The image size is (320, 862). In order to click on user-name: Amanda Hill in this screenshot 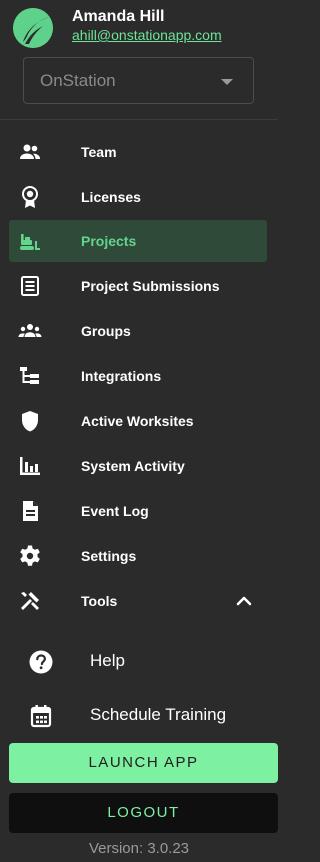, I will do `click(118, 16)`.